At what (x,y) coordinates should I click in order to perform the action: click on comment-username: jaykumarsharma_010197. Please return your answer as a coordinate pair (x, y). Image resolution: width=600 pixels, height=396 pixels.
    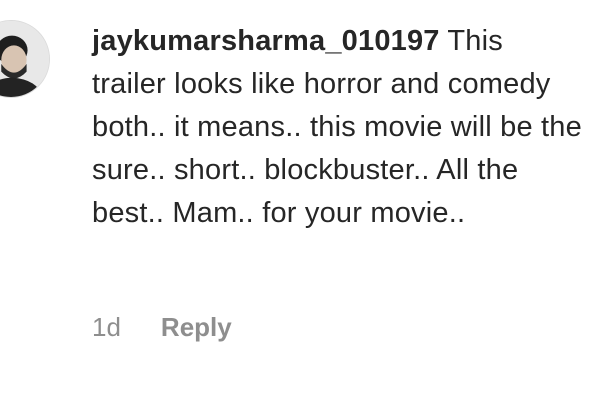
    Looking at the image, I should click on (266, 41).